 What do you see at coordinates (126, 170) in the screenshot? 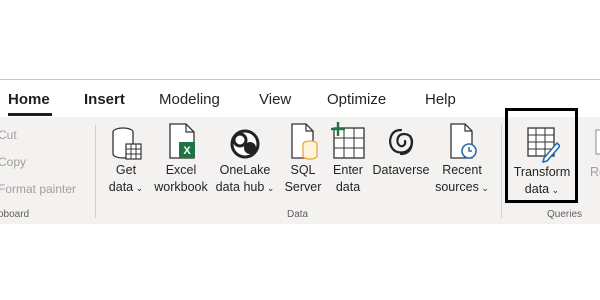
I see `get-data-label: Get` at bounding box center [126, 170].